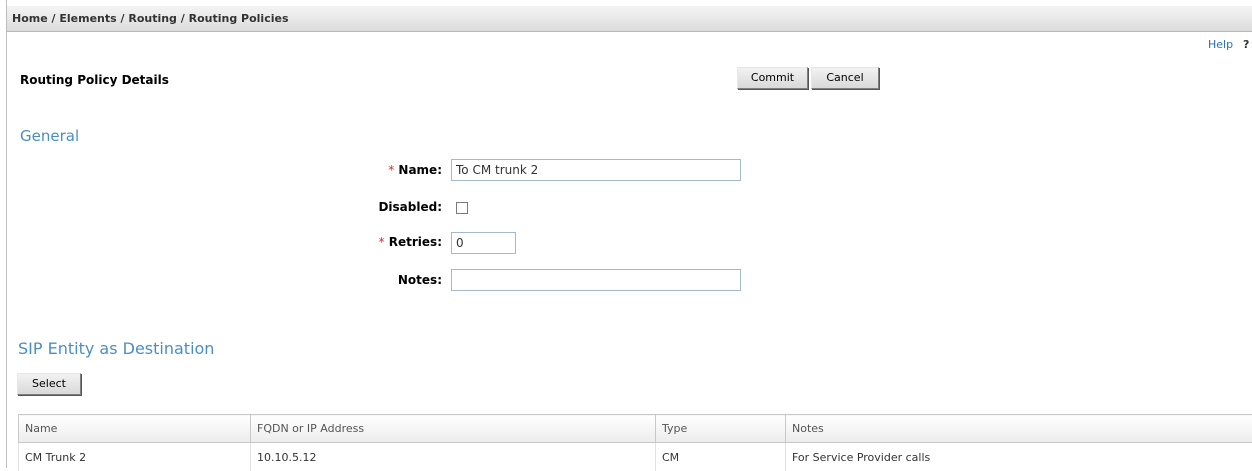 The image size is (1252, 471). What do you see at coordinates (135, 429) in the screenshot?
I see `column-header-name: Name` at bounding box center [135, 429].